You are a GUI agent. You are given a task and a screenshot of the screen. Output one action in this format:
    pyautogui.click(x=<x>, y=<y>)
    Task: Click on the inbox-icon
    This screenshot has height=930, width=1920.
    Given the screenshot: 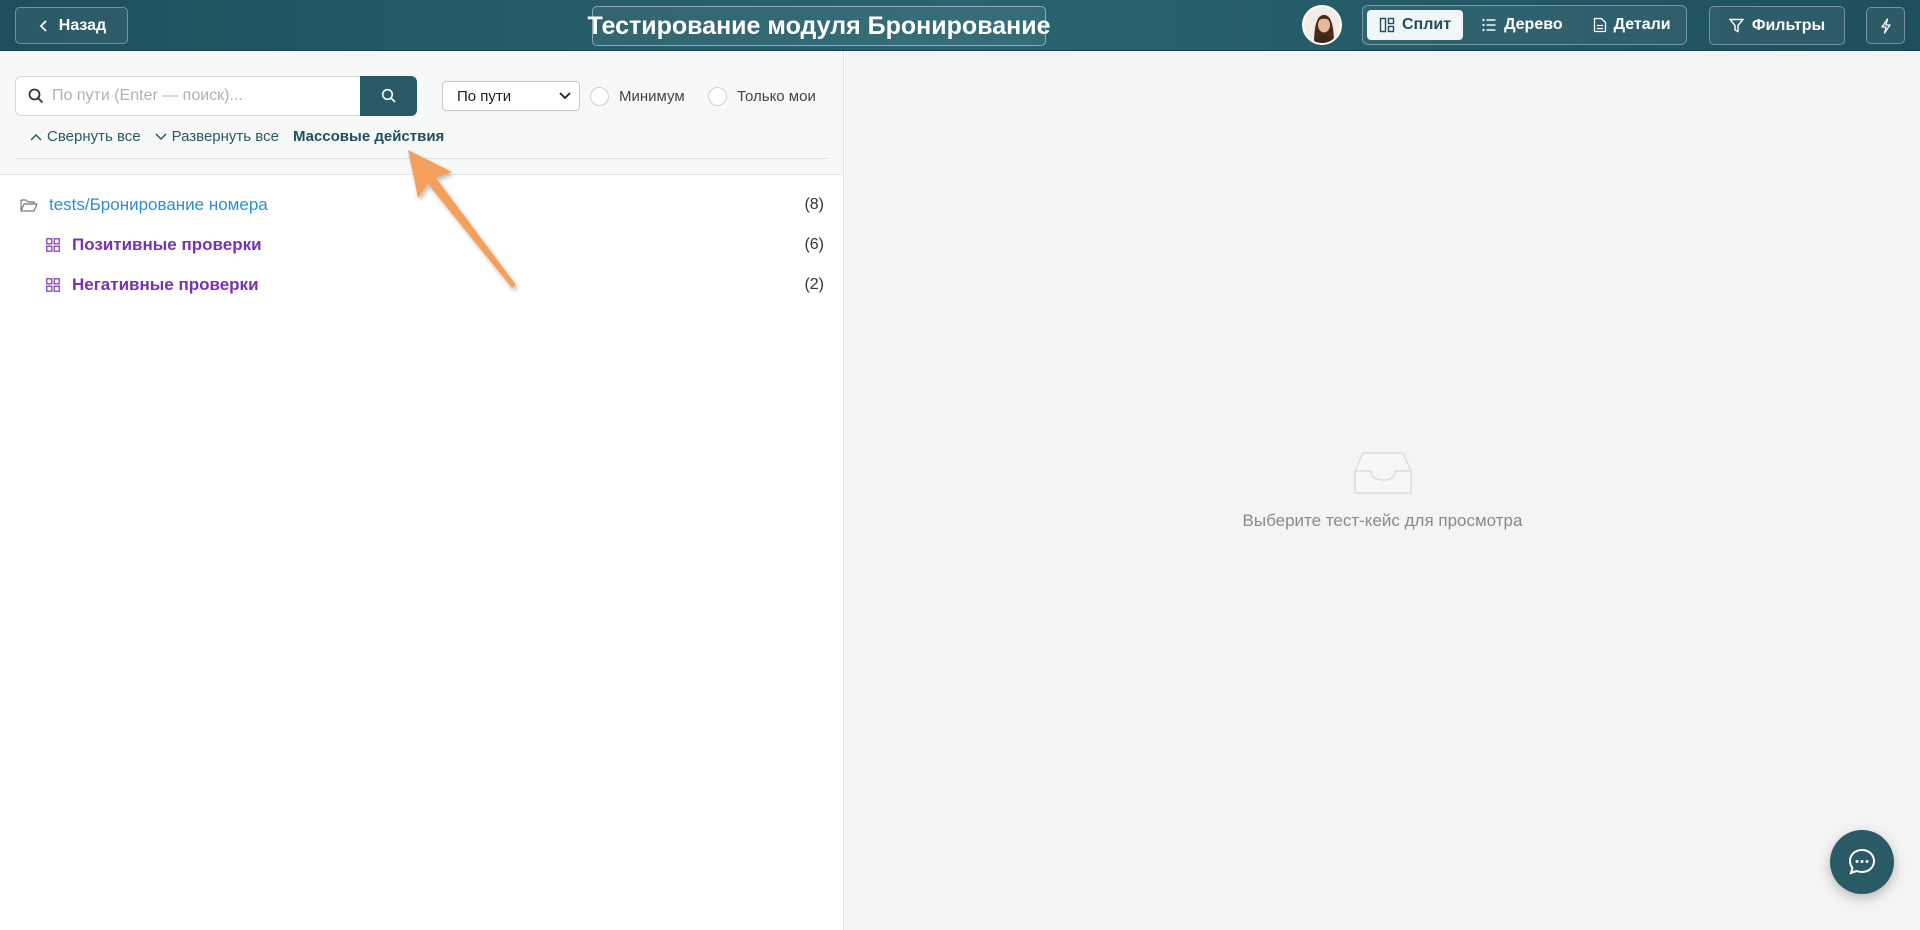 What is the action you would take?
    pyautogui.click(x=1382, y=473)
    